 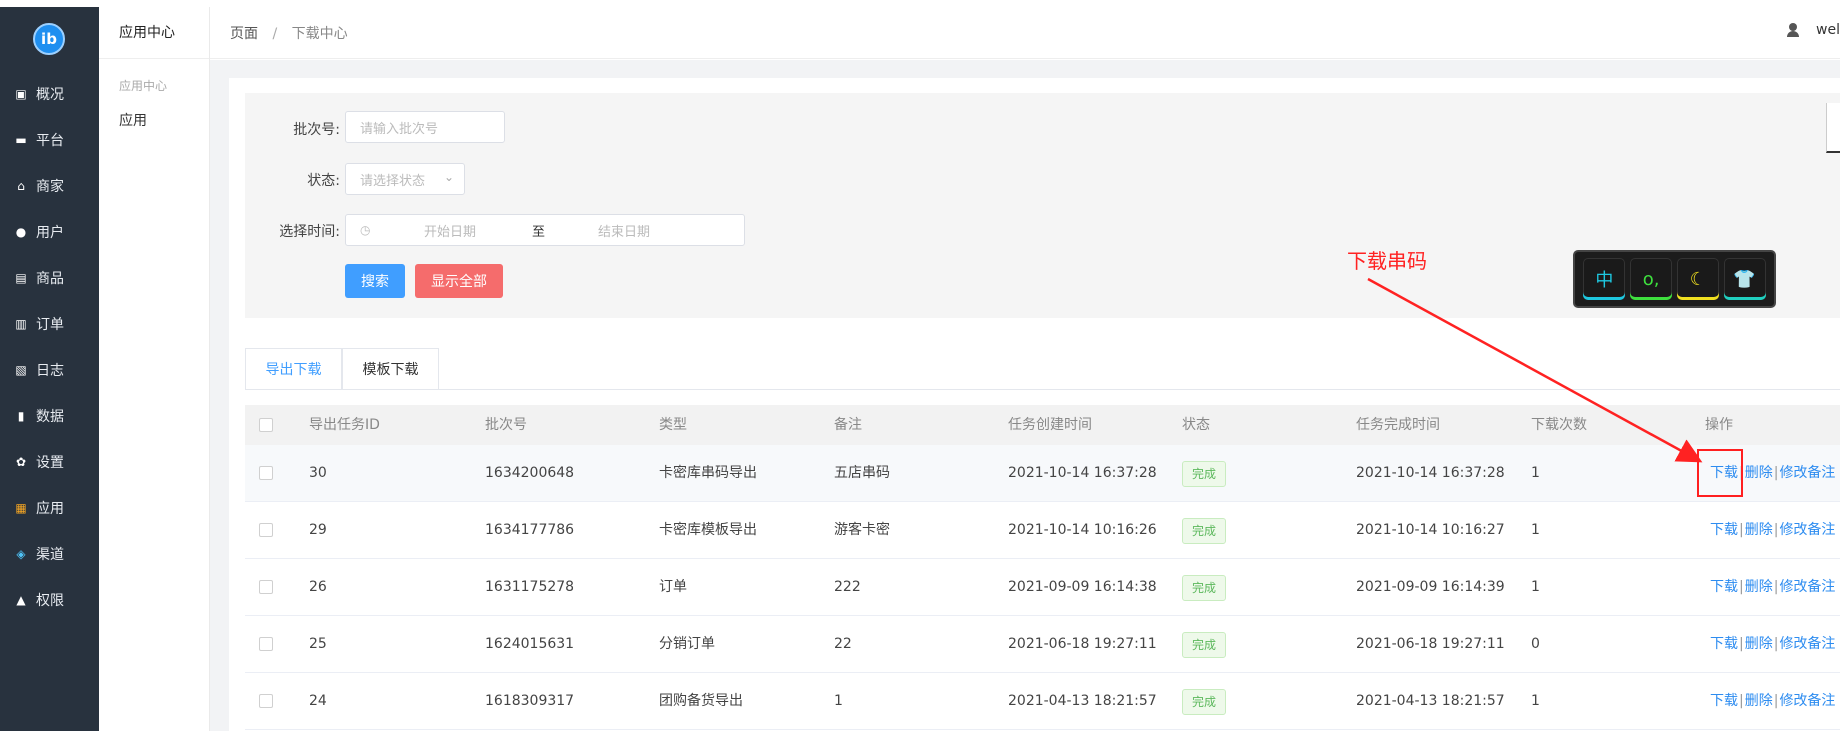 What do you see at coordinates (405, 179) in the screenshot?
I see `status-select: 请选择状态 ⌄` at bounding box center [405, 179].